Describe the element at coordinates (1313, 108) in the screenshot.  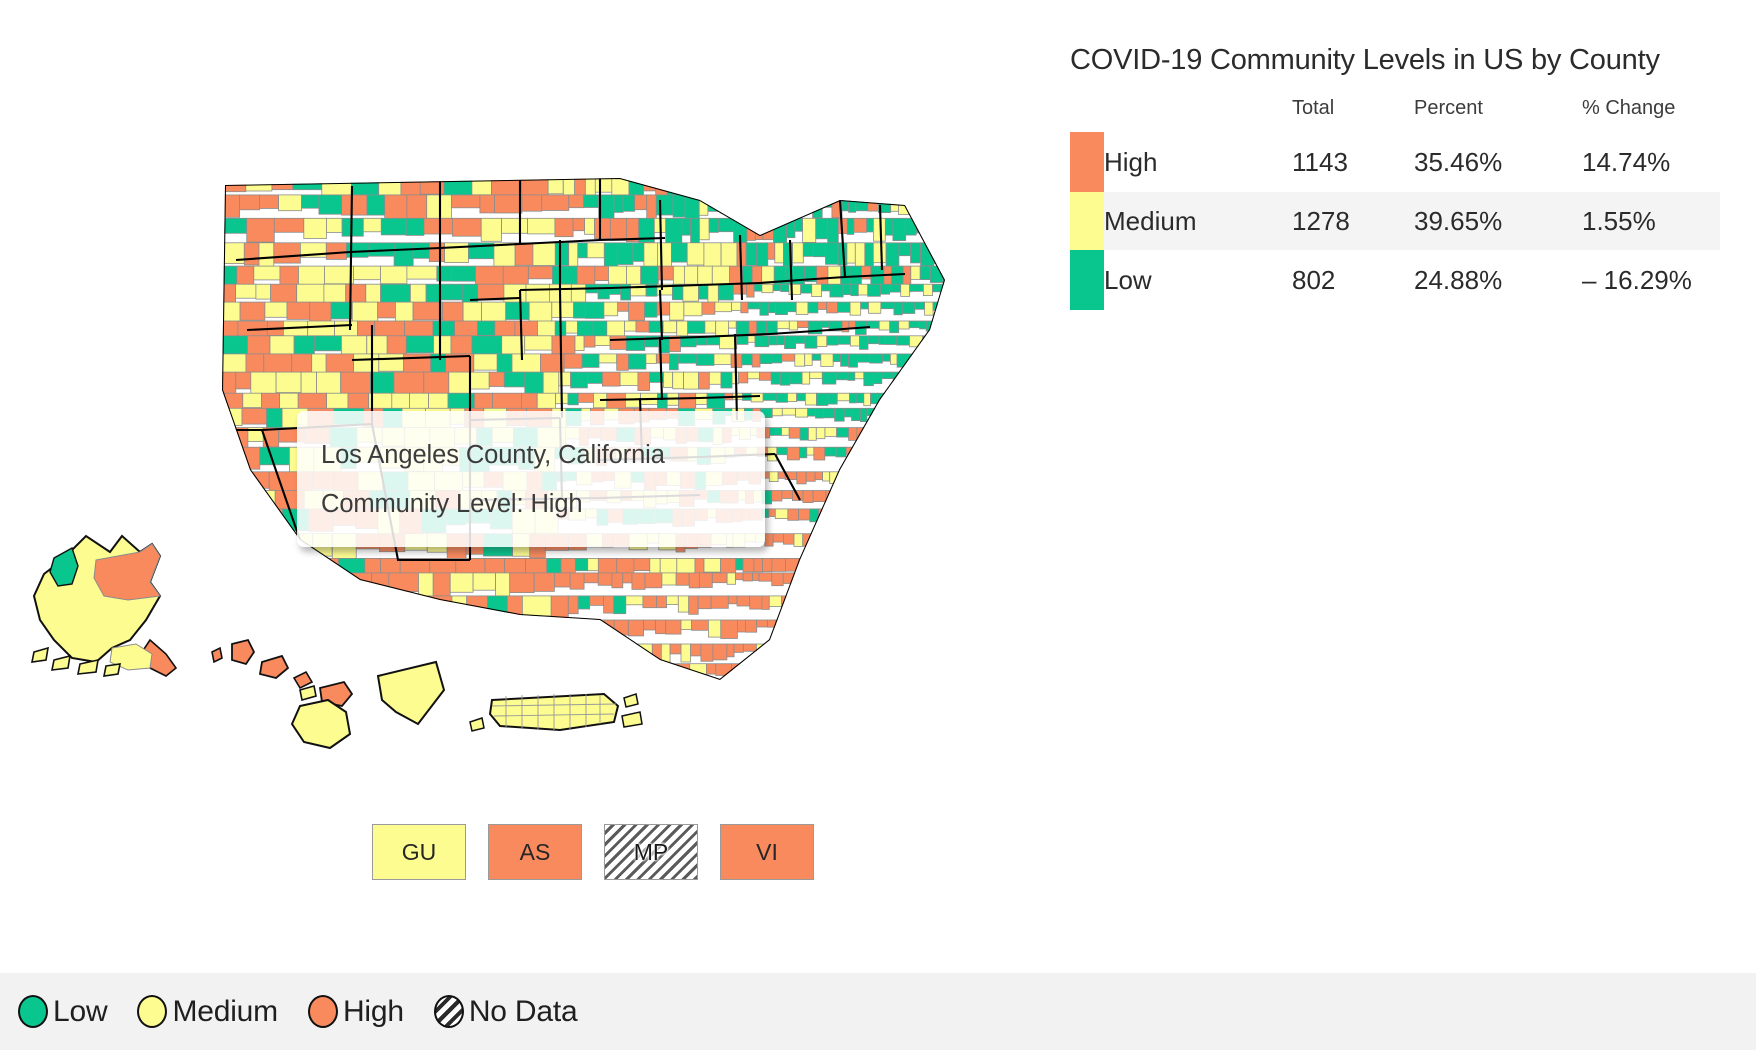
I see `col-header-total: Total` at that location.